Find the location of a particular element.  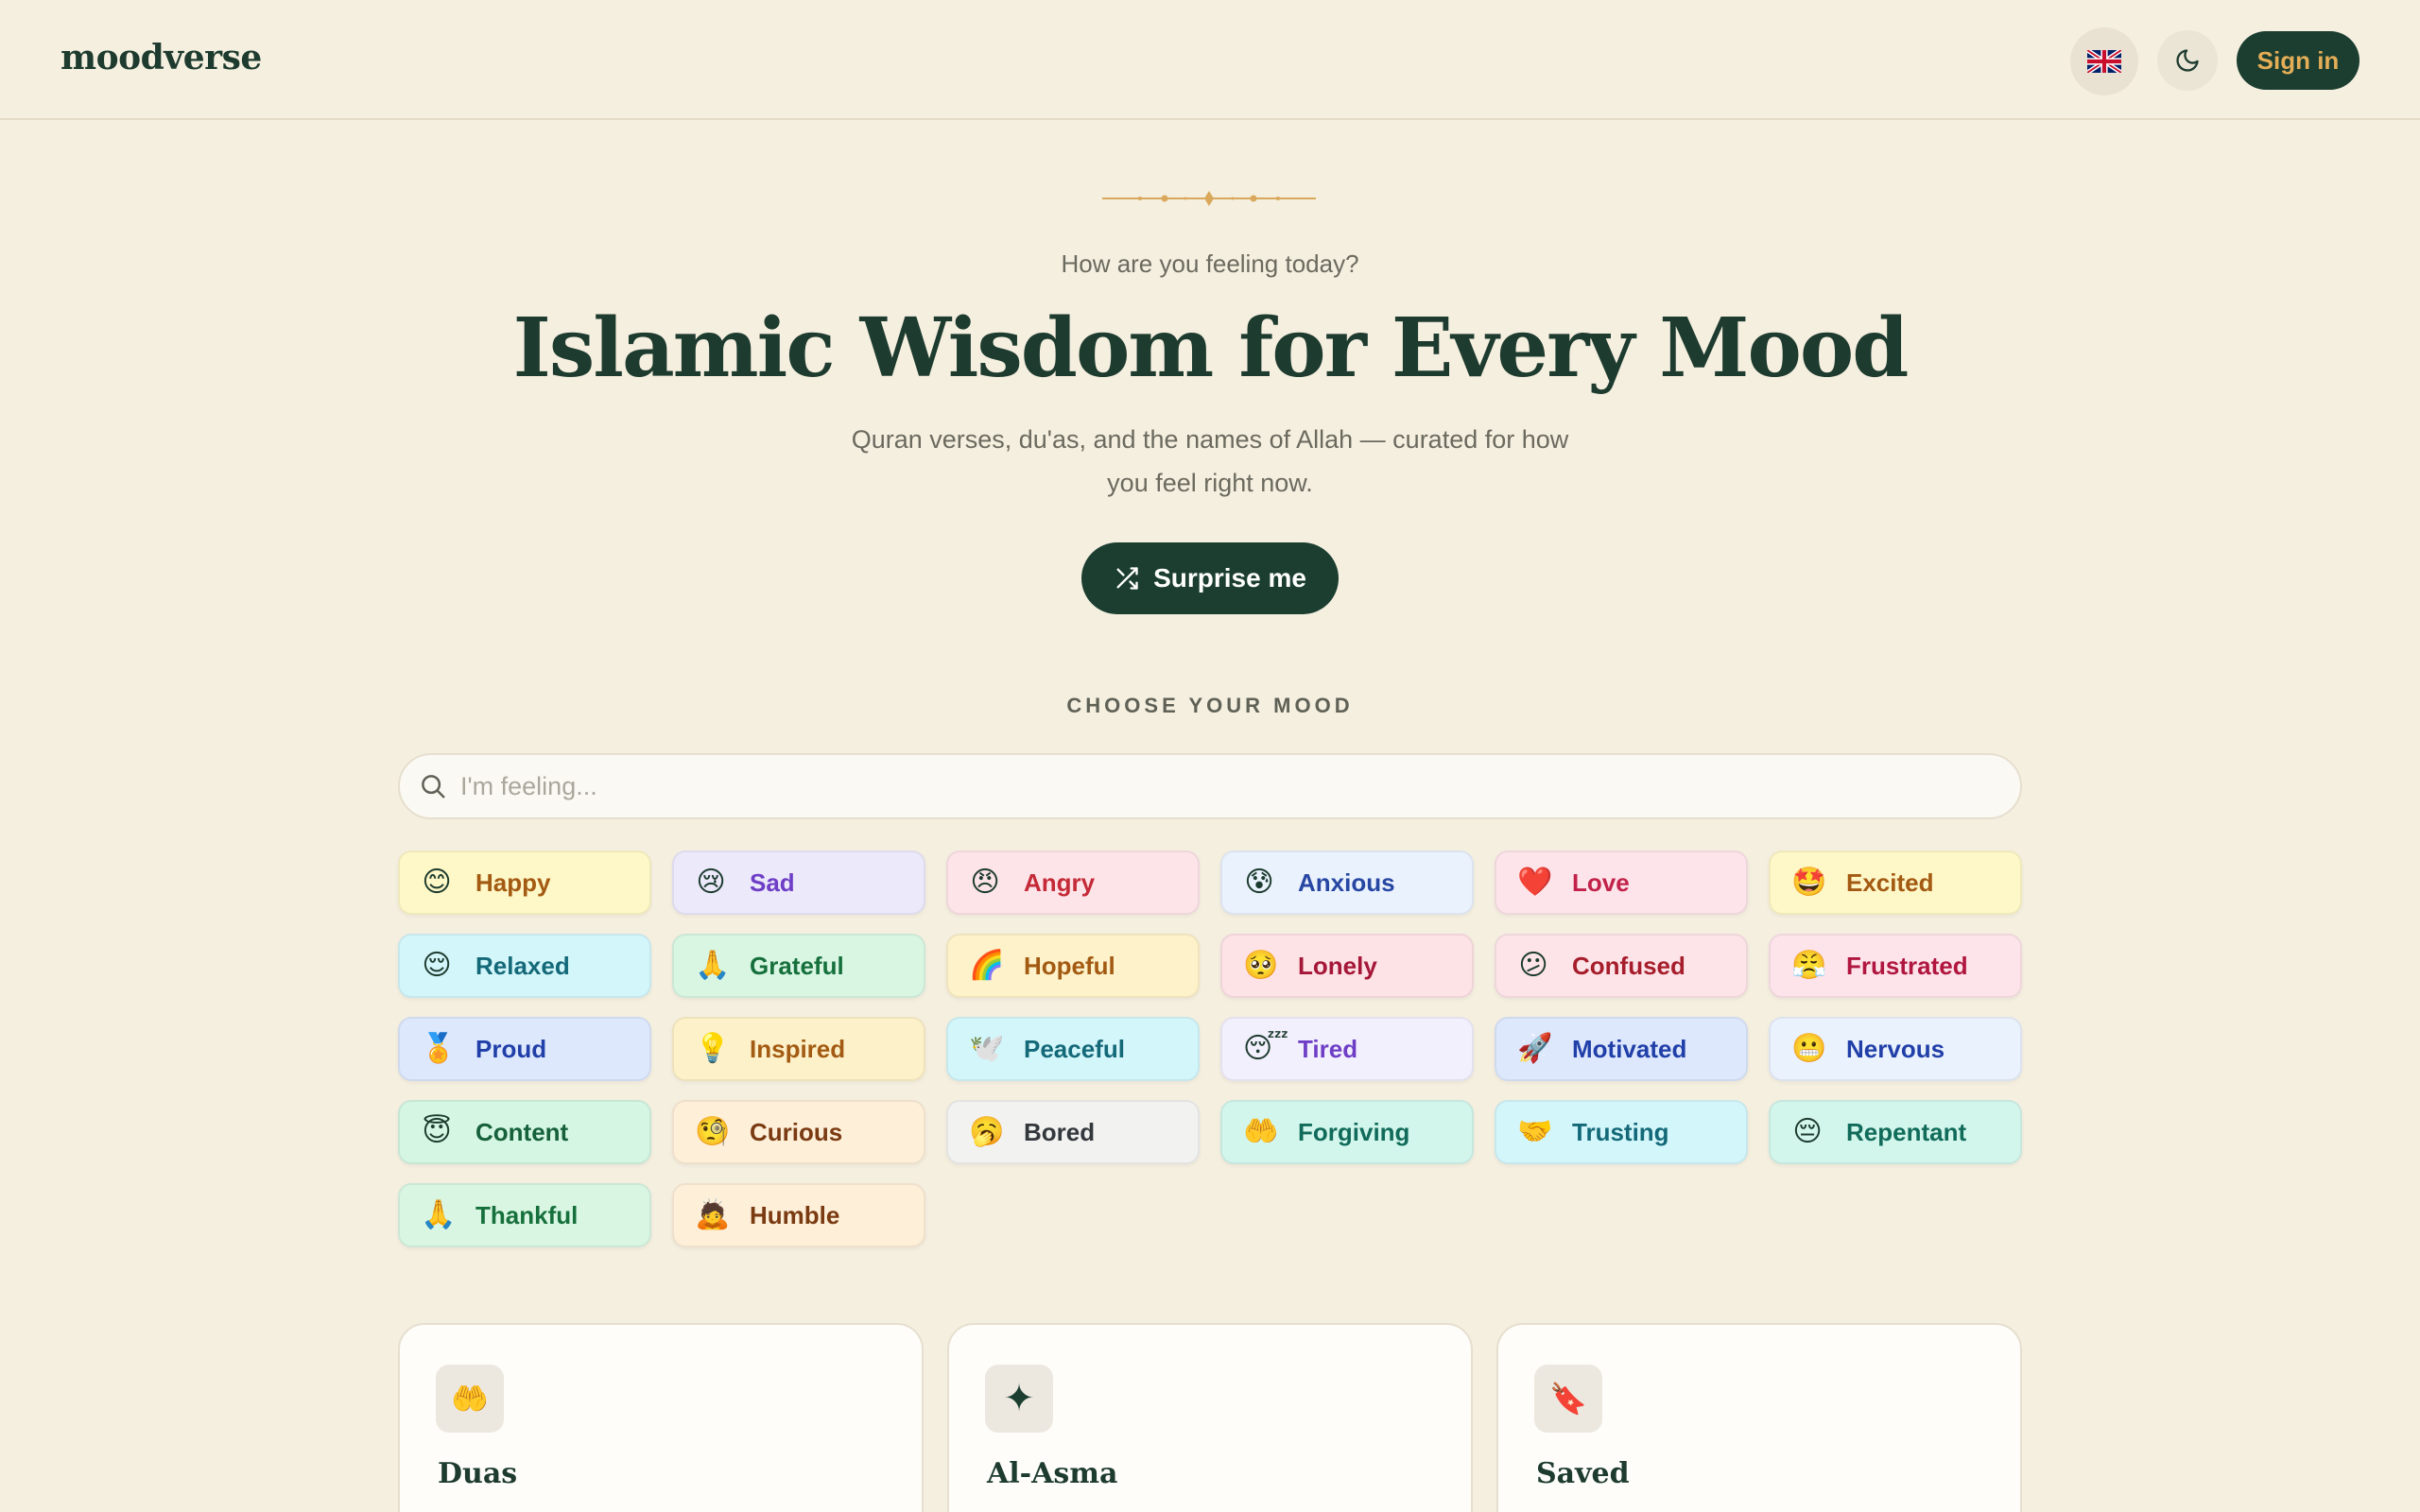

mood-emoji-icon: 😢 is located at coordinates (711, 882).